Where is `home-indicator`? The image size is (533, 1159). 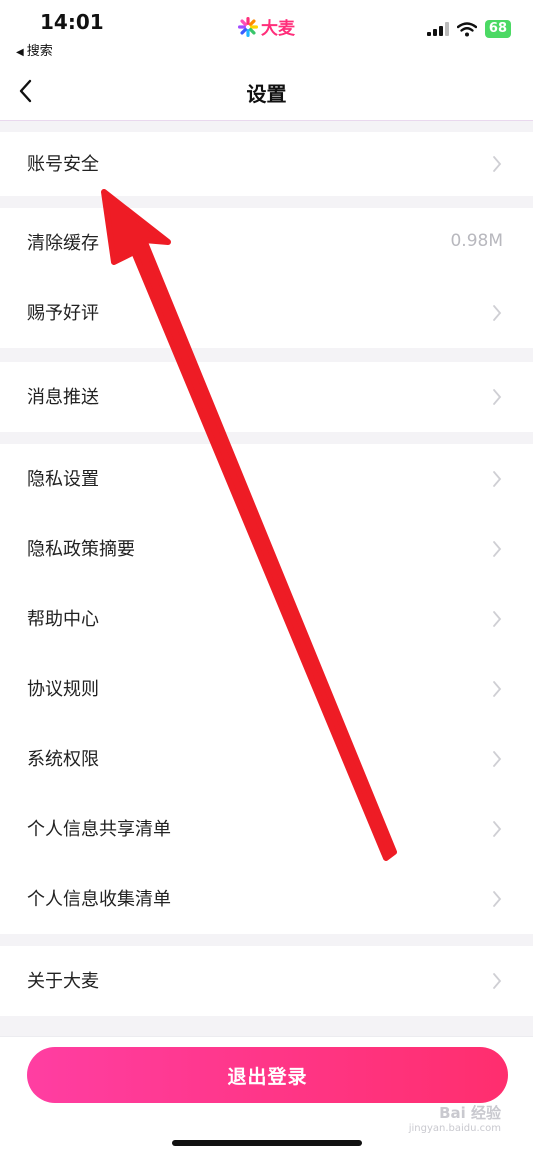 home-indicator is located at coordinates (267, 1143).